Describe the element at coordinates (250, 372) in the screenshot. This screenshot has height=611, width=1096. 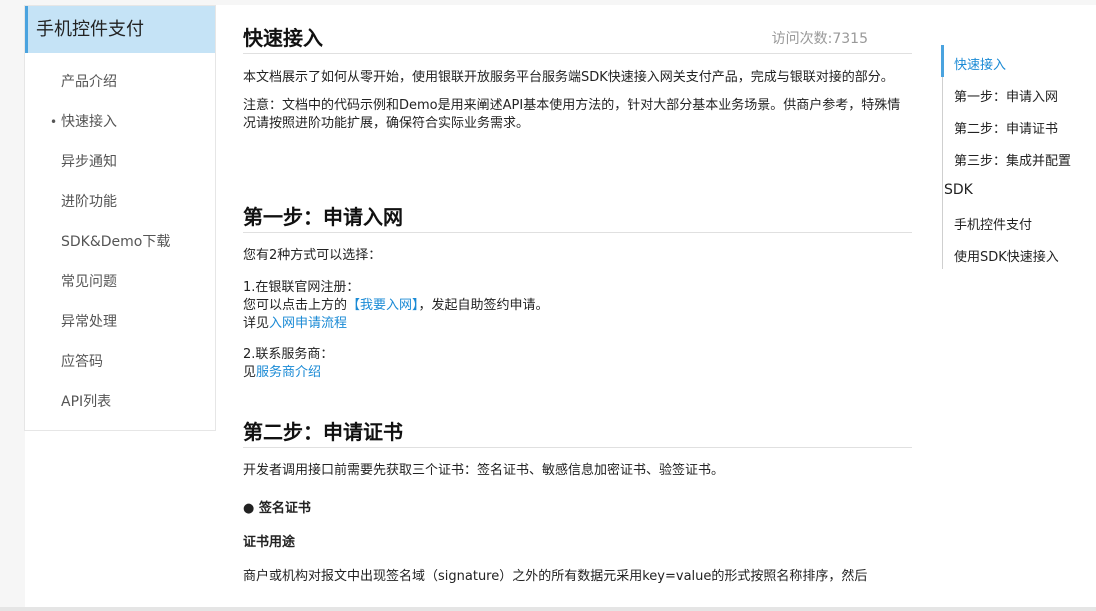
I see `option2-prefix: 见` at that location.